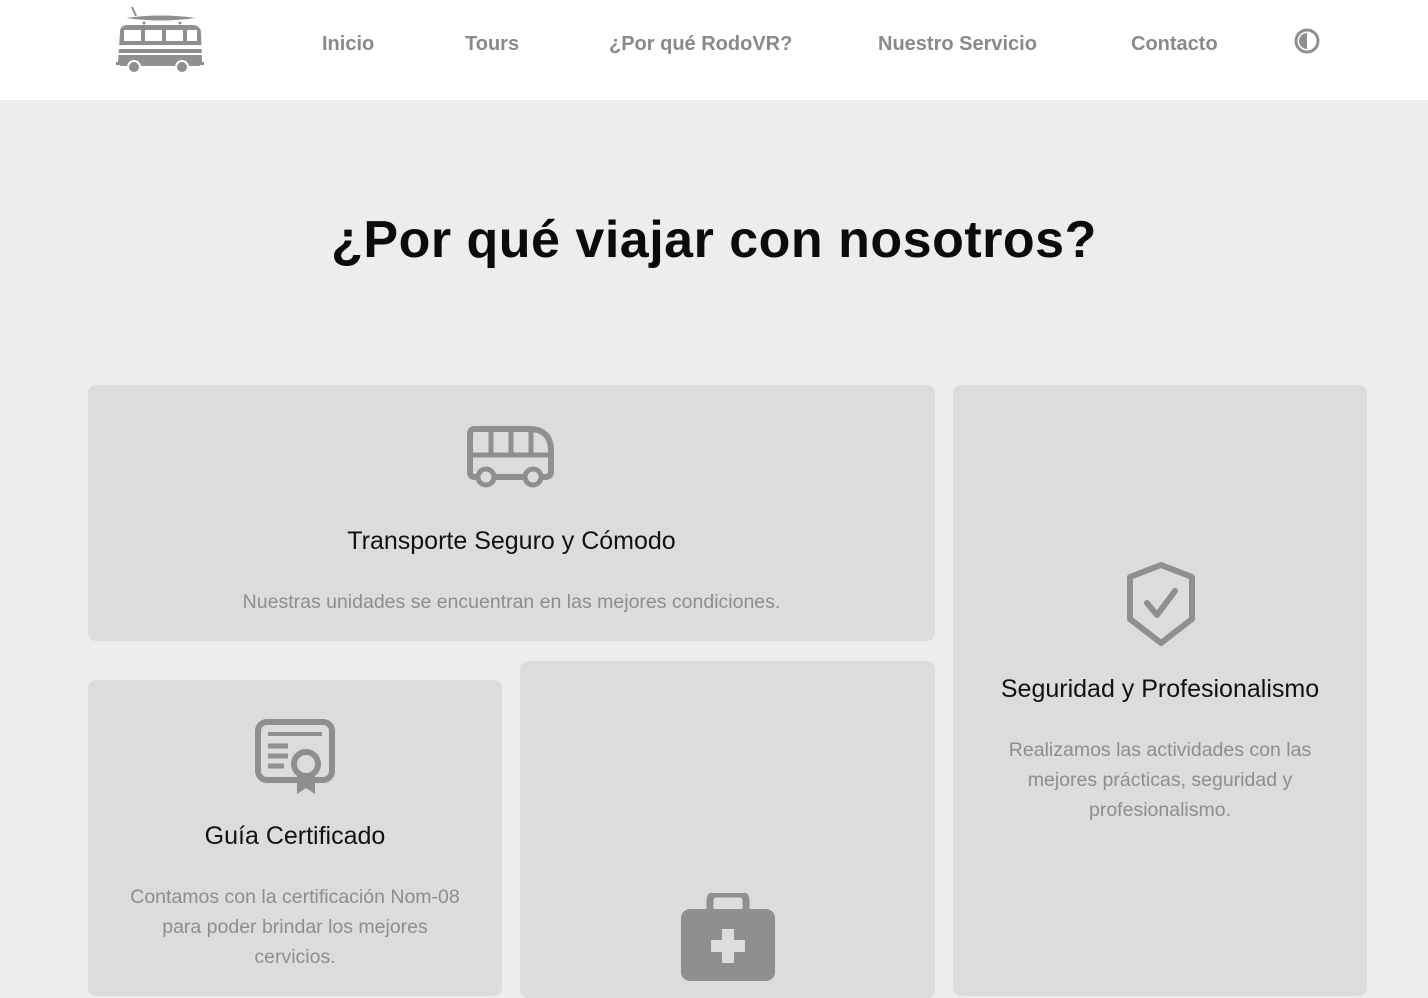 The height and width of the screenshot is (998, 1428). Describe the element at coordinates (348, 44) in the screenshot. I see `nav-inicio-link: Inicio` at that location.